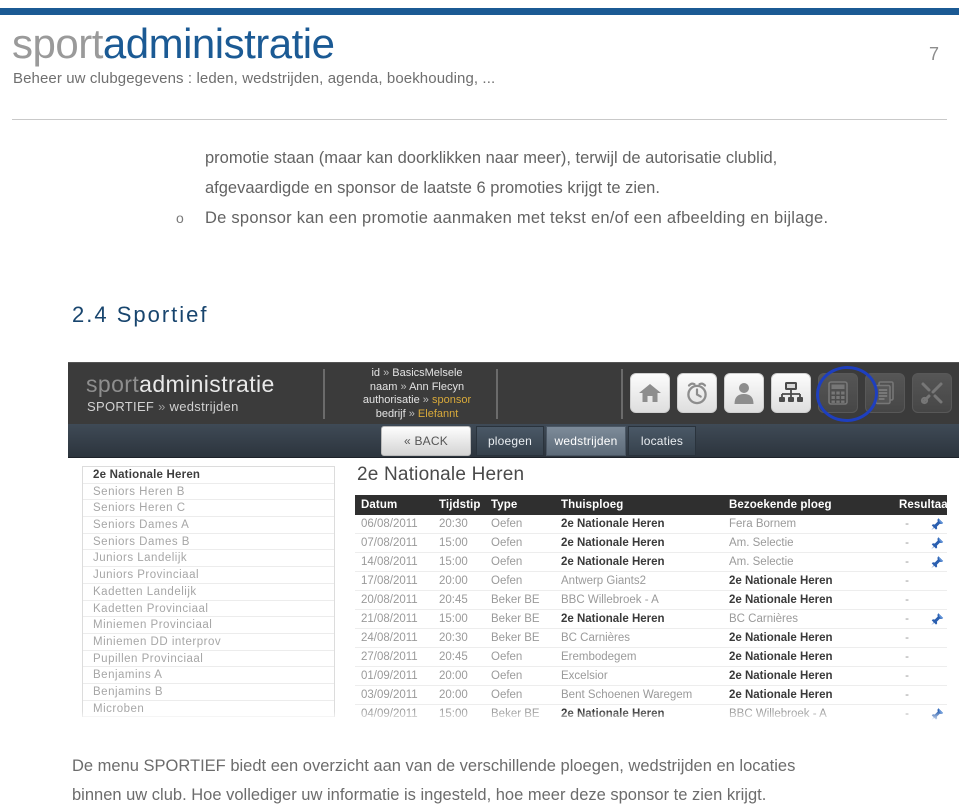 This screenshot has height=807, width=959. I want to click on tools-icon, so click(932, 393).